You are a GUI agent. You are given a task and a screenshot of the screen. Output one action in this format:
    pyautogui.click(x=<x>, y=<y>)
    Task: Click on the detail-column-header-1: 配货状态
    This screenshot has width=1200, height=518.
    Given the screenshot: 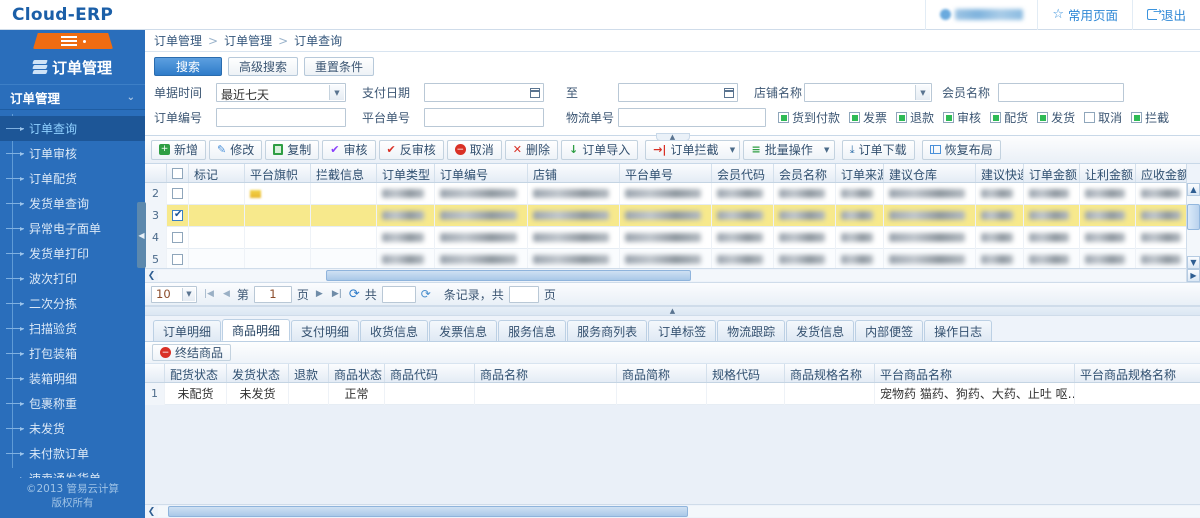 What is the action you would take?
    pyautogui.click(x=196, y=373)
    